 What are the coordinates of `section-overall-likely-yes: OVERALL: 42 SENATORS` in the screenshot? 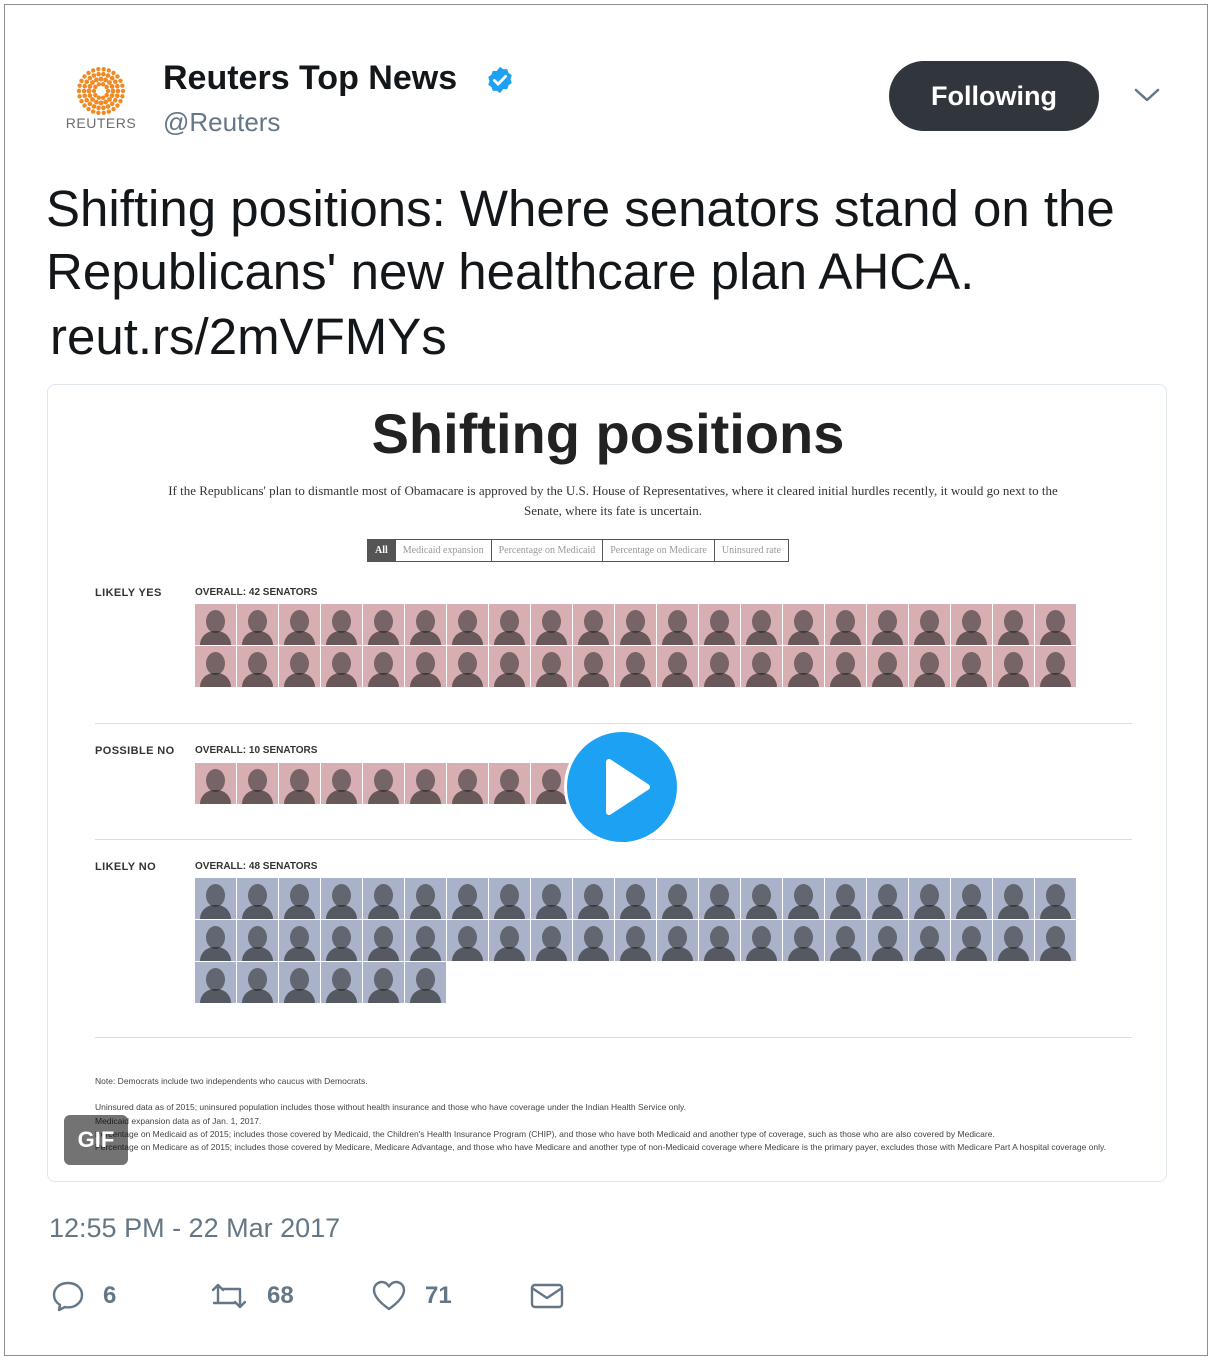 It's located at (256, 592).